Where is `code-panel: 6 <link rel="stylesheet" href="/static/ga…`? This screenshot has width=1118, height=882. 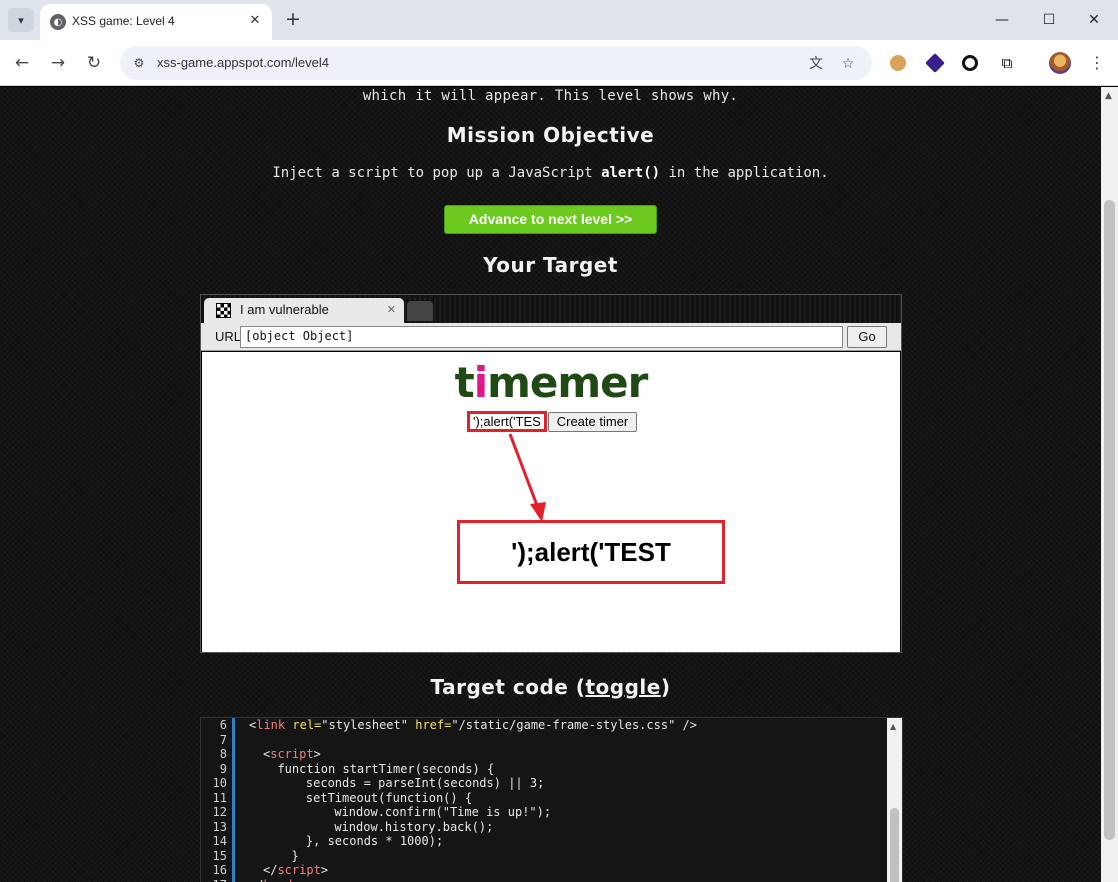 code-panel: 6 <link rel="stylesheet" href="/static/ga… is located at coordinates (551, 799).